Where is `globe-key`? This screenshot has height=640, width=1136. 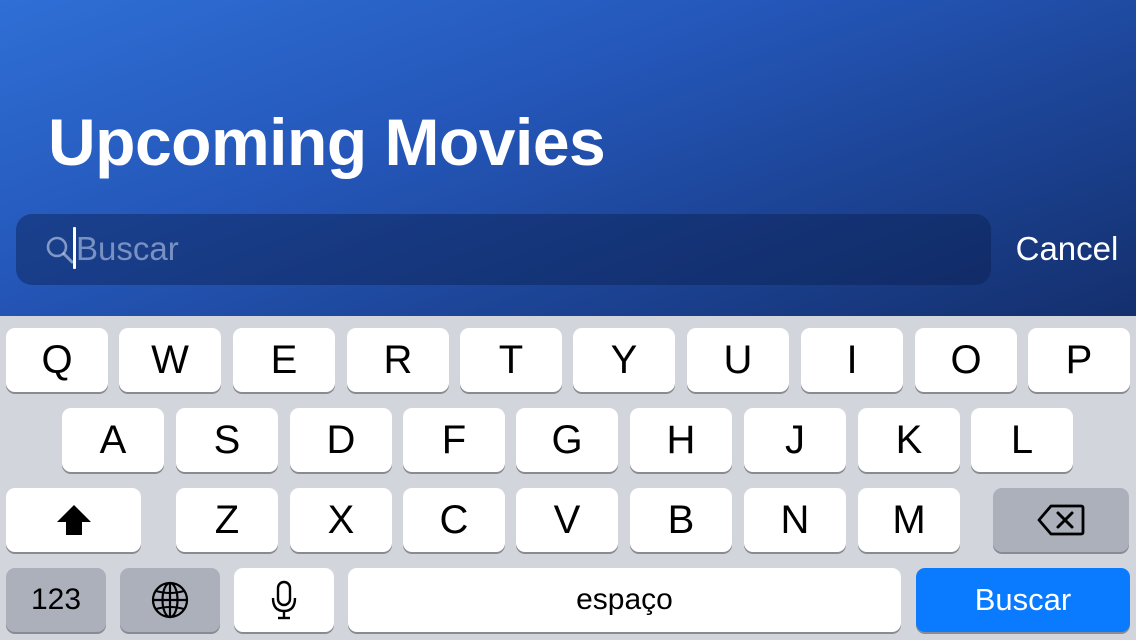
globe-key is located at coordinates (170, 600).